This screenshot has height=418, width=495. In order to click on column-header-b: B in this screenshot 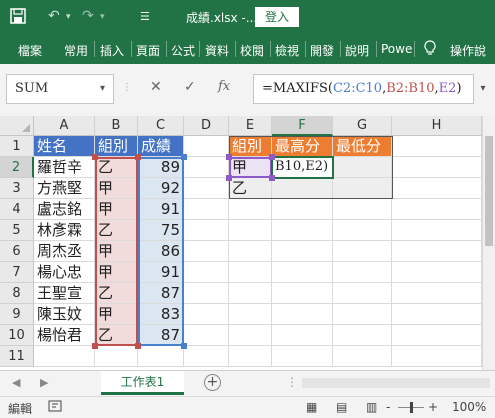, I will do `click(116, 126)`.